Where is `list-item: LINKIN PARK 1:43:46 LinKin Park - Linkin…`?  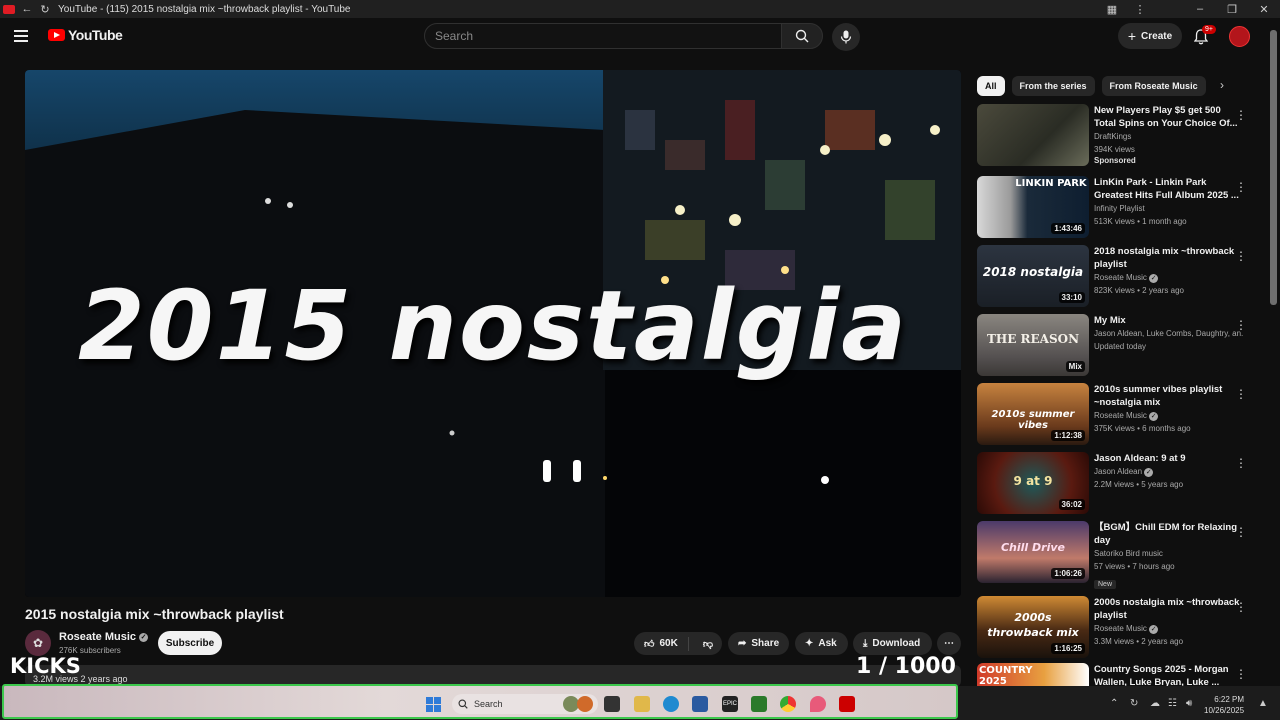 list-item: LINKIN PARK 1:43:46 LinKin Park - Linkin… is located at coordinates (1117, 207).